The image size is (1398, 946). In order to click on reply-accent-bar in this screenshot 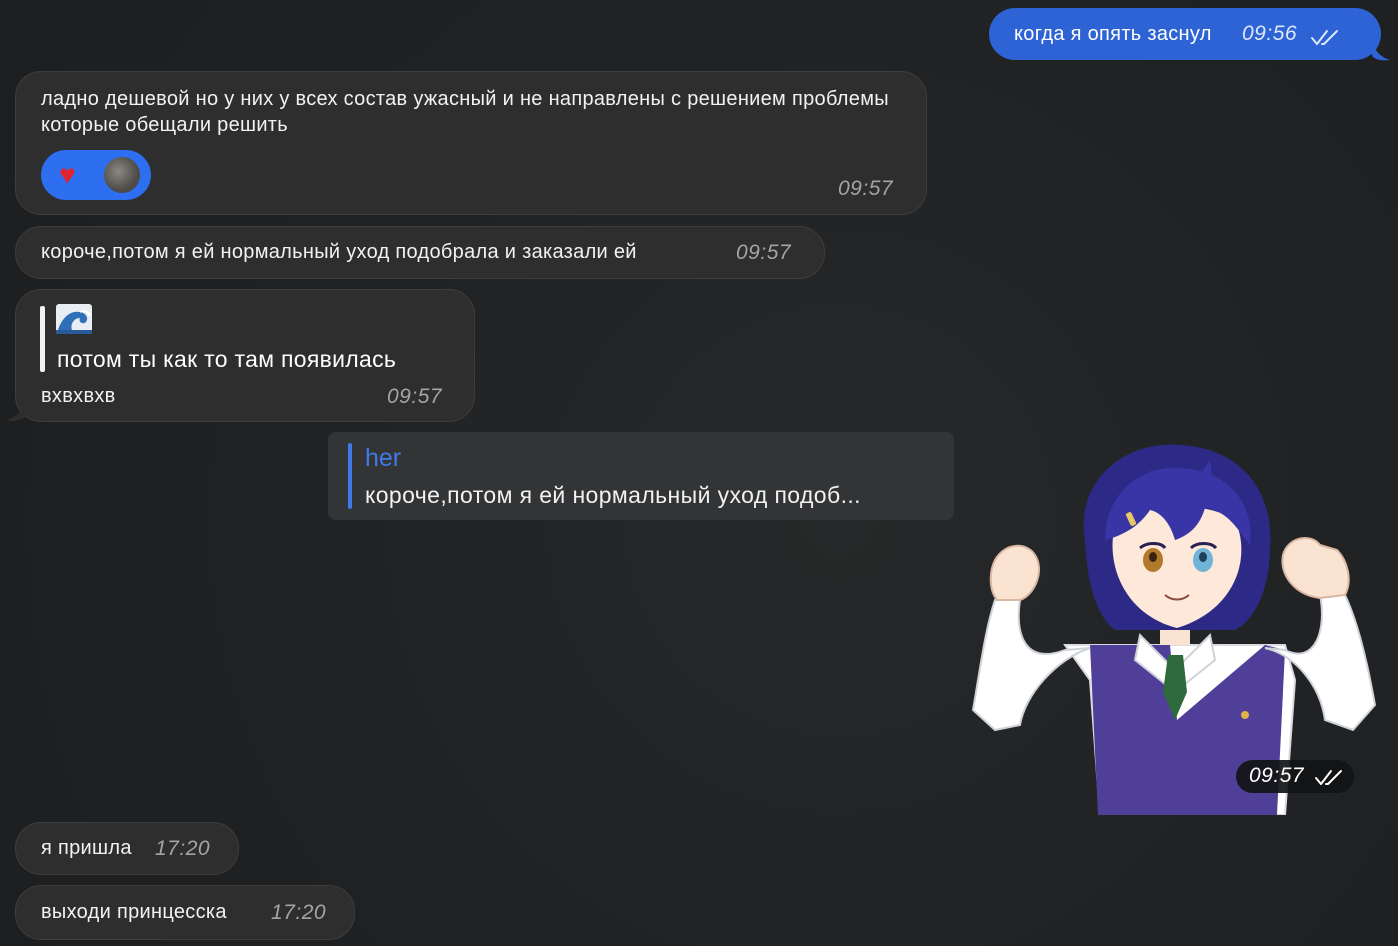, I will do `click(350, 476)`.